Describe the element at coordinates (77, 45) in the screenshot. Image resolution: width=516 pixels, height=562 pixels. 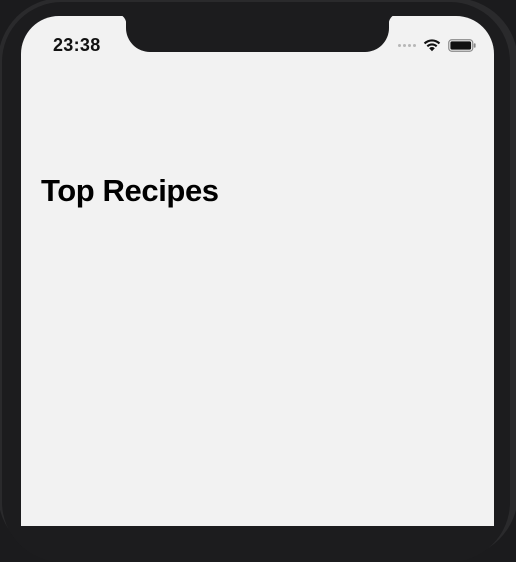
I see `status-bar-time: 23:38` at that location.